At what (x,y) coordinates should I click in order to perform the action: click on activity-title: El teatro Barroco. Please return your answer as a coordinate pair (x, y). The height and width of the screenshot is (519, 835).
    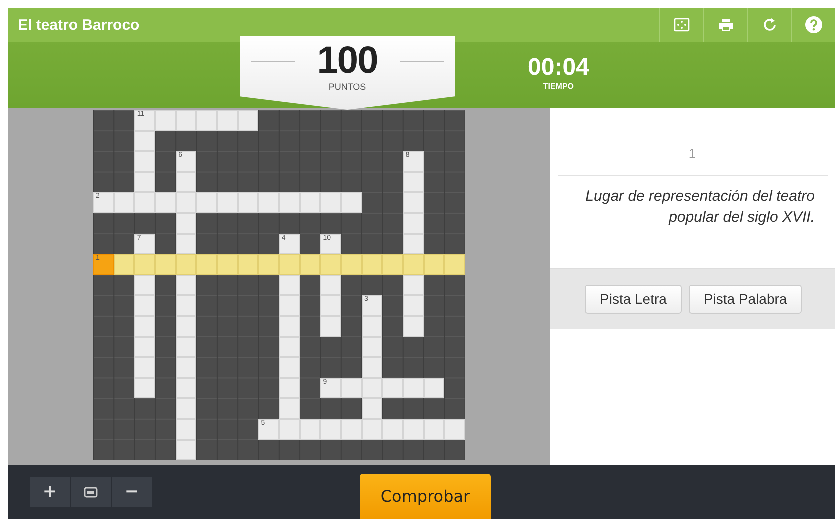
    Looking at the image, I should click on (78, 25).